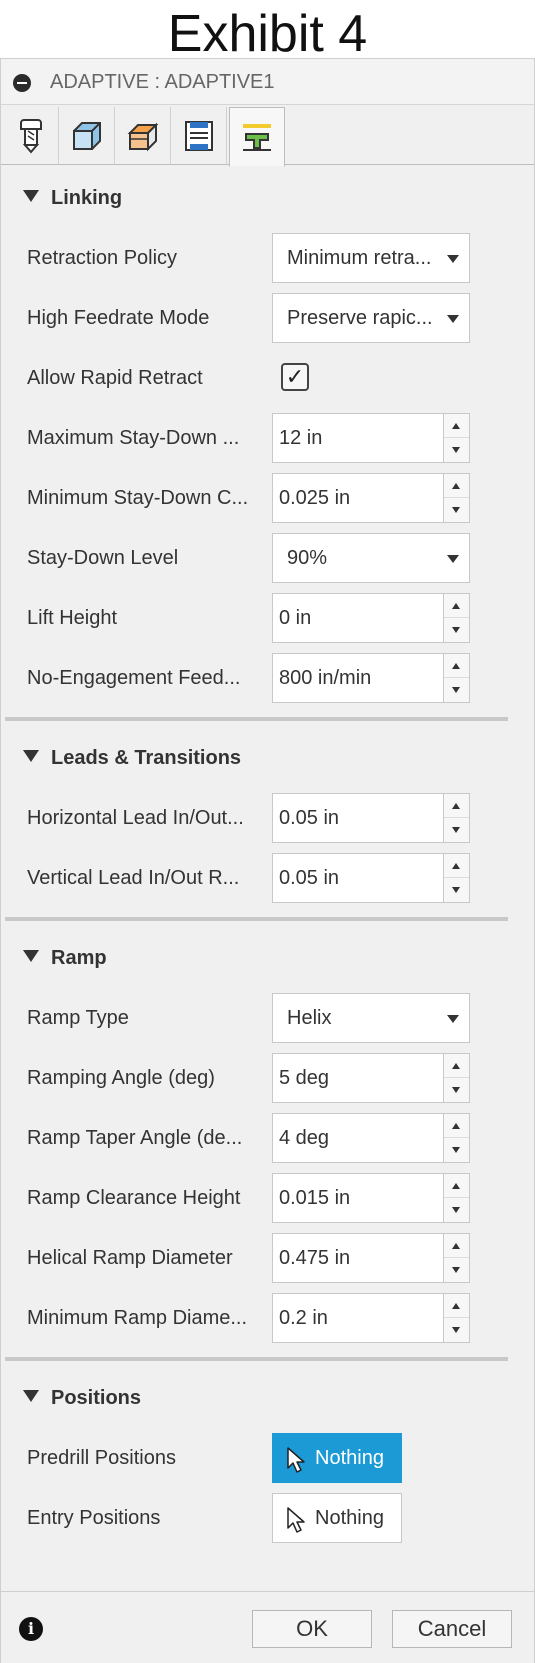  What do you see at coordinates (72, 618) in the screenshot?
I see `lift-height-label: Lift Height` at bounding box center [72, 618].